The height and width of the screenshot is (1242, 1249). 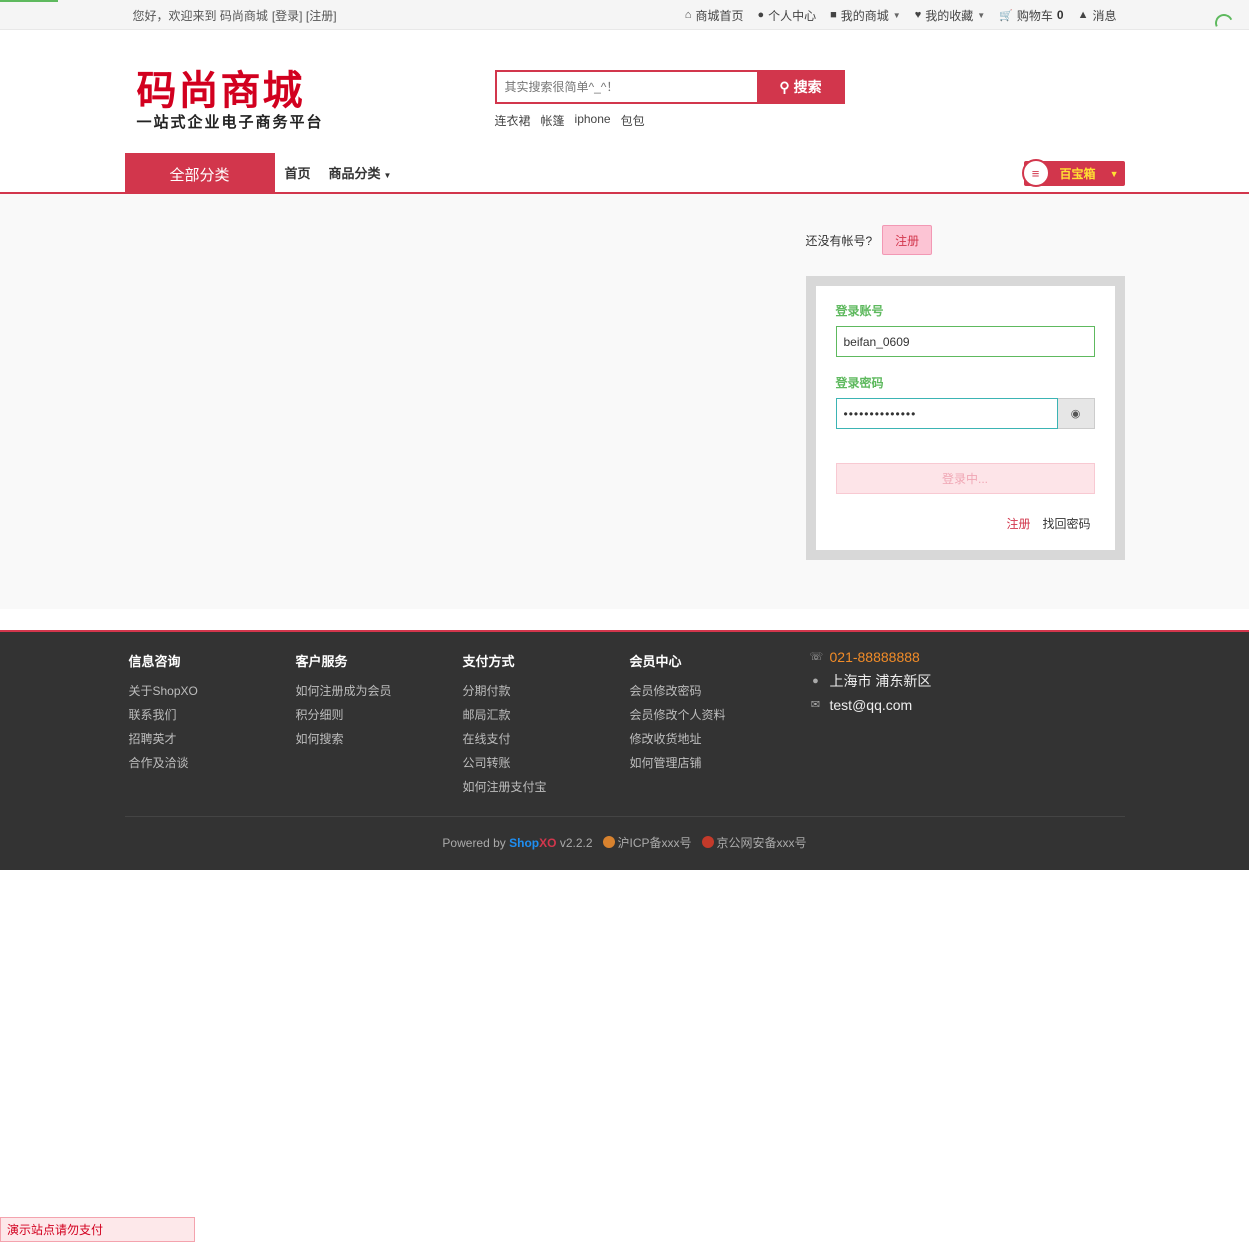 I want to click on topnav-home-label: 商城首页, so click(x=719, y=15).